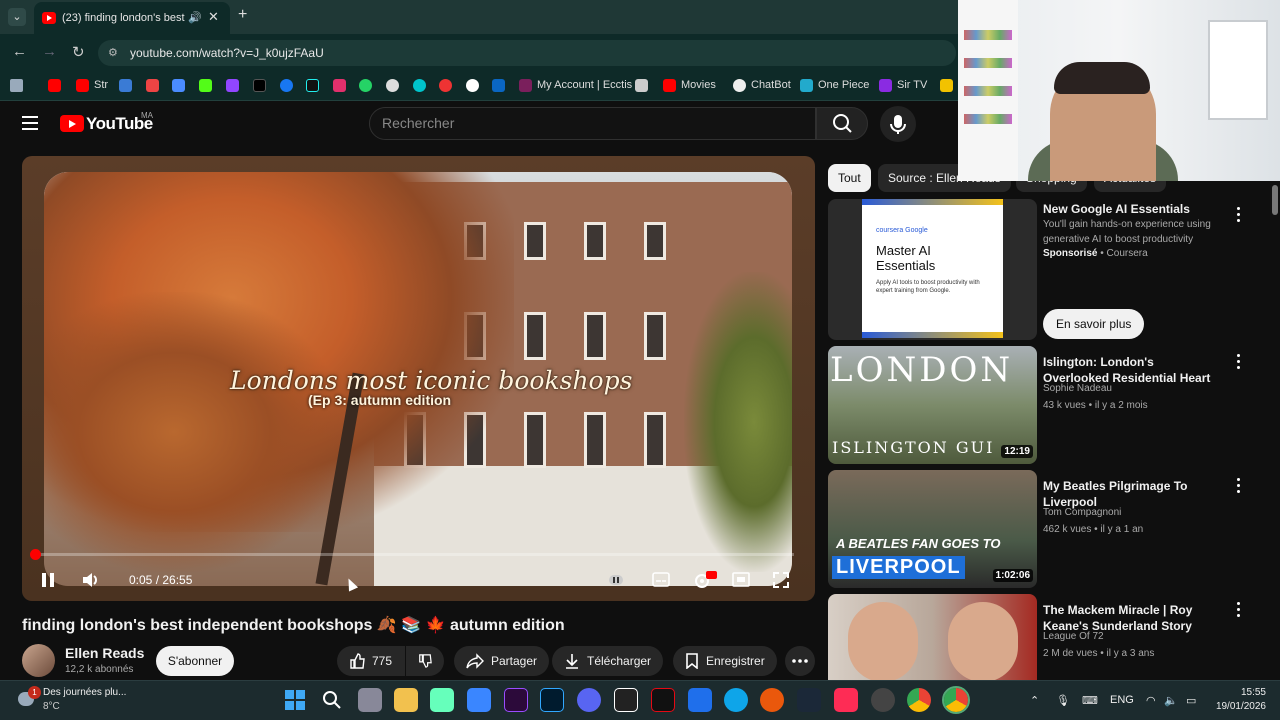  I want to click on autoplay-toggle-icon, so click(616, 580).